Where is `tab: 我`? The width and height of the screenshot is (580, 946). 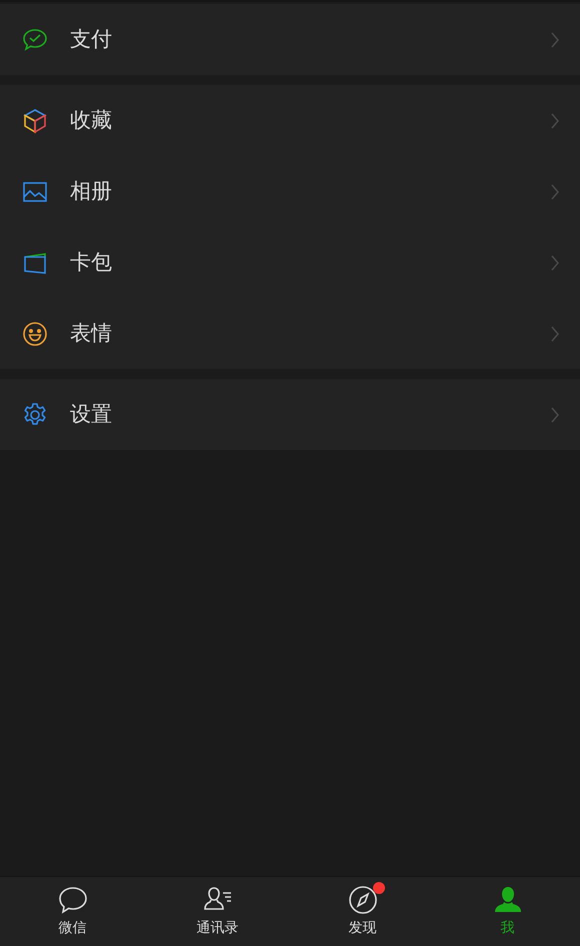
tab: 我 is located at coordinates (507, 911).